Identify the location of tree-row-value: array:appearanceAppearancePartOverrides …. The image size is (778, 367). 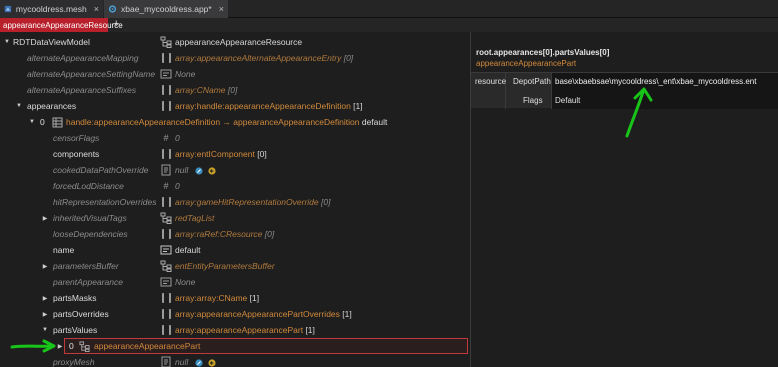
(263, 314).